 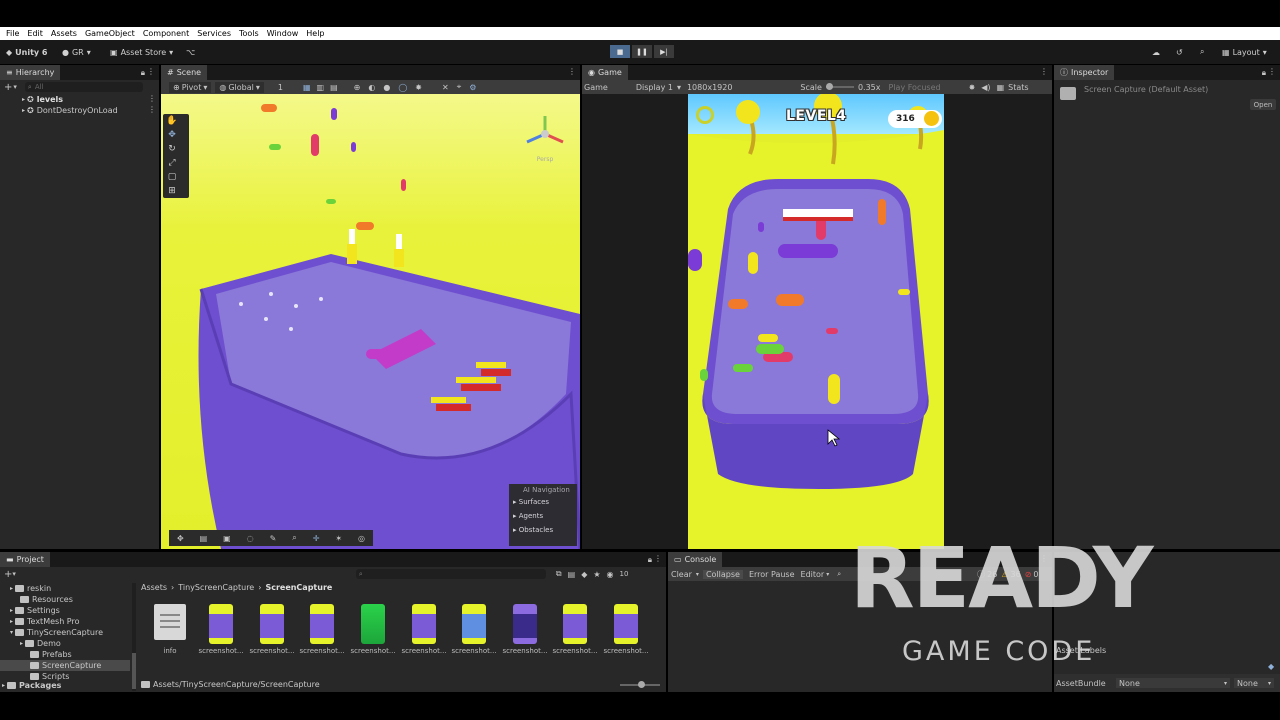 I want to click on global-dropdown: ◍ Global ▾, so click(x=239, y=87).